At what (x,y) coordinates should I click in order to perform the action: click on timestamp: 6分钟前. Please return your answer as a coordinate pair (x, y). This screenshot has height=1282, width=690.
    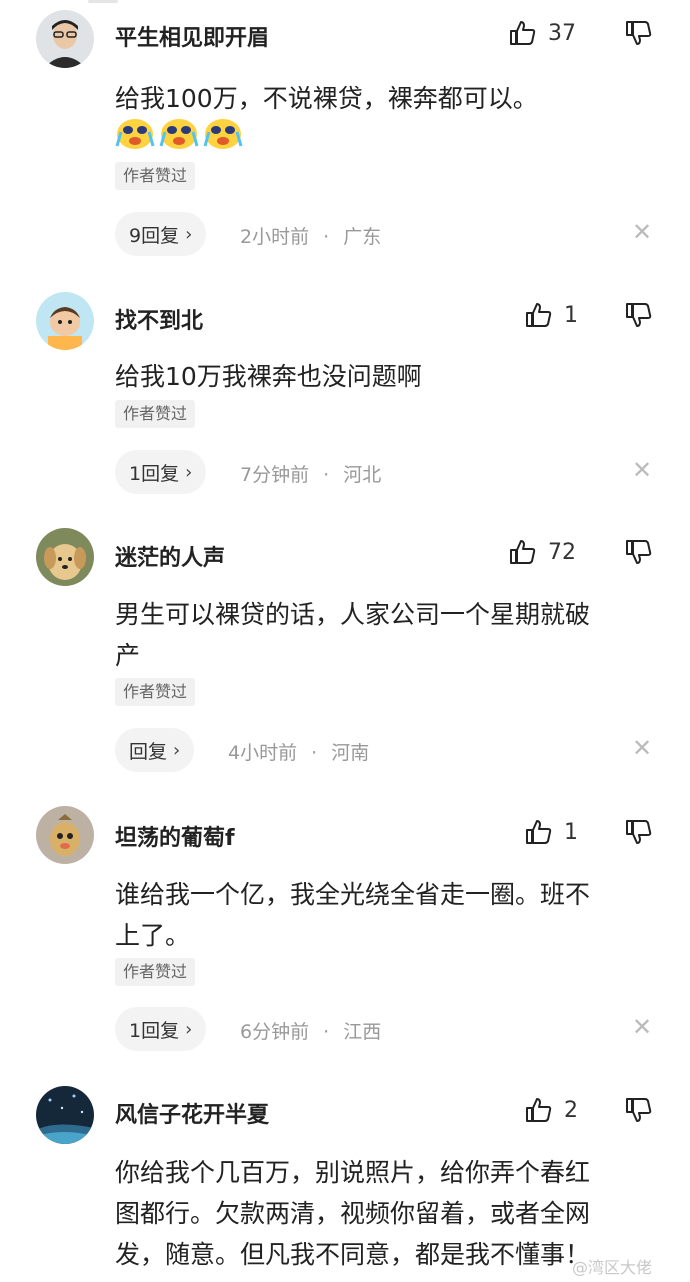
    Looking at the image, I should click on (275, 1032).